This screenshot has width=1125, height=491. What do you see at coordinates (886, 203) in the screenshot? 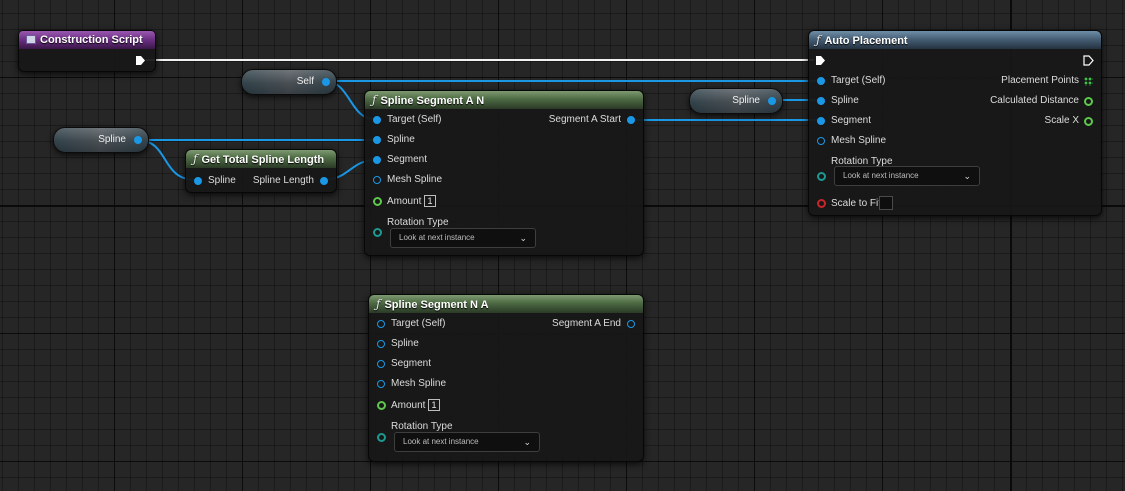
I see `ap-scale-to-fit-checkbox` at bounding box center [886, 203].